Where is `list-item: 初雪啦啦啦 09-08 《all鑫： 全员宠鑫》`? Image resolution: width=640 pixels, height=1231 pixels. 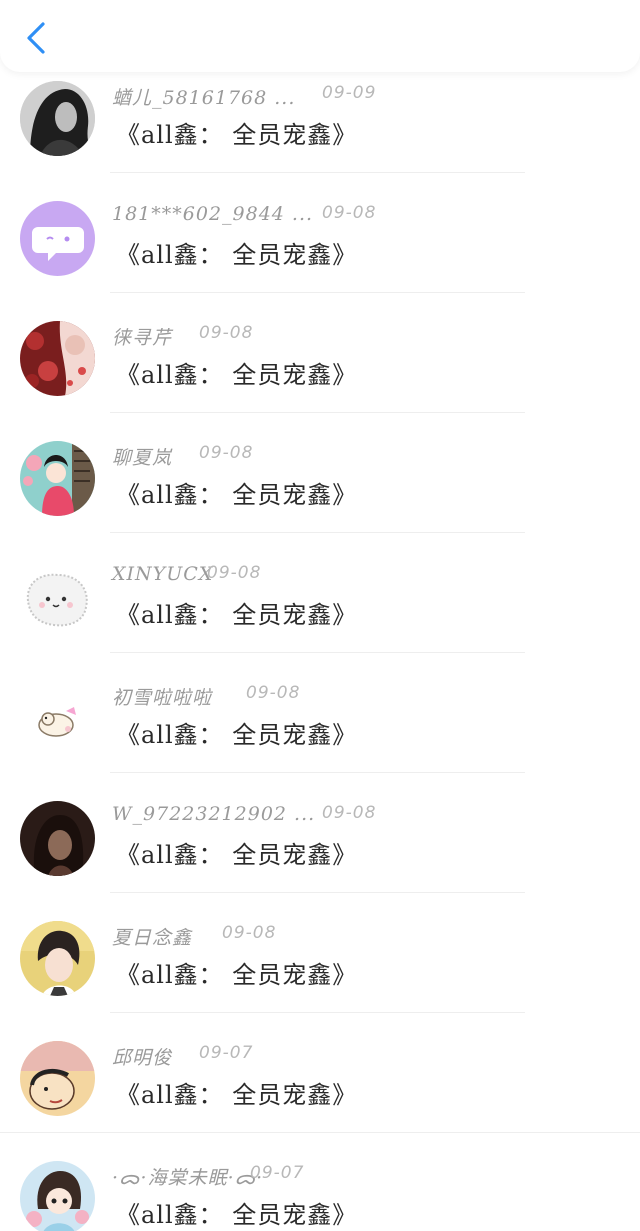
list-item: 初雪啦啦啦 09-08 《all鑫： 全员宠鑫》 is located at coordinates (320, 737).